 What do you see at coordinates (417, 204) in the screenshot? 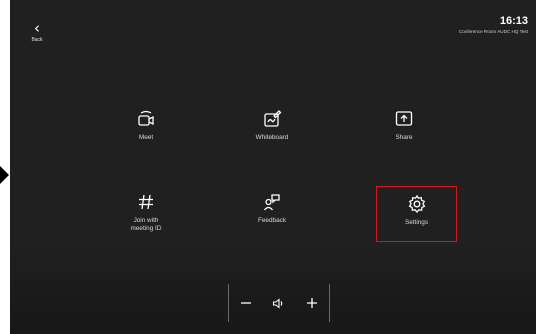
I see `gear-icon` at bounding box center [417, 204].